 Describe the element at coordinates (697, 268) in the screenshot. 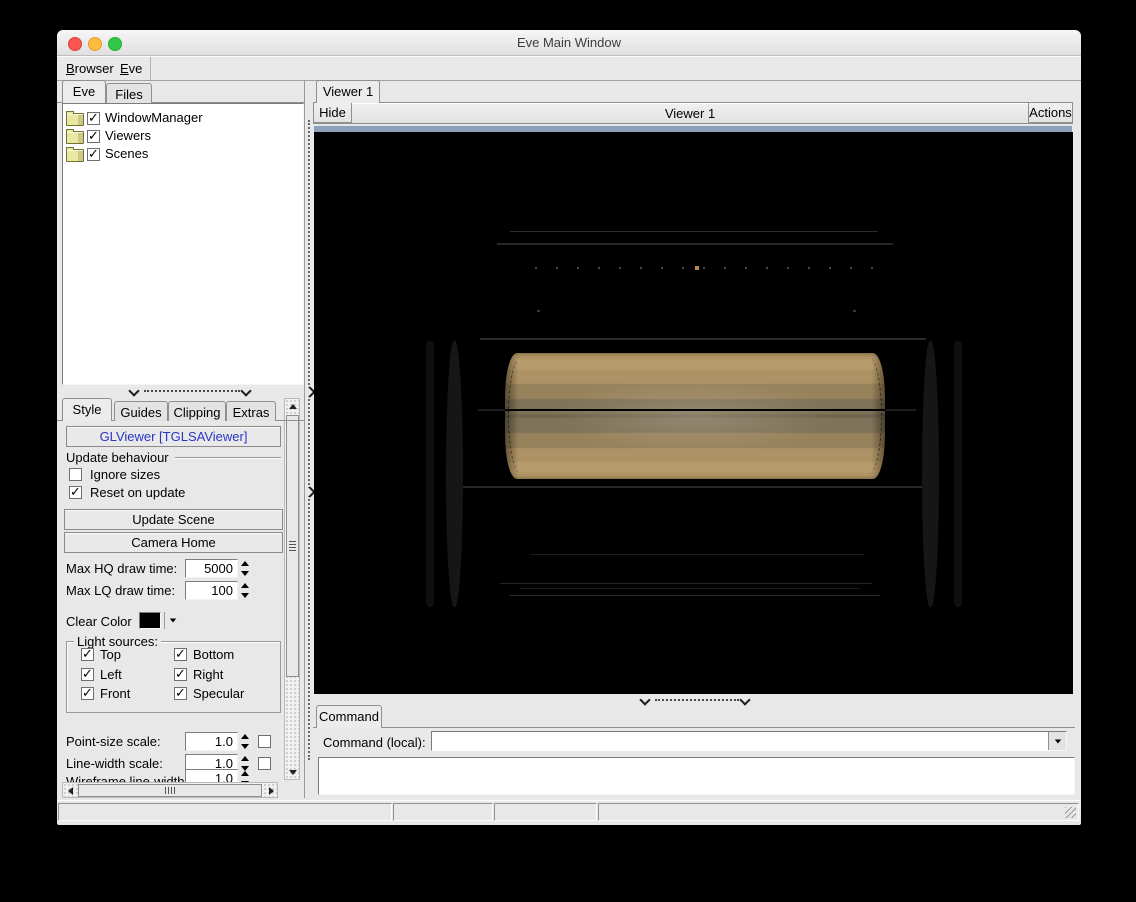

I see `center-marker` at that location.